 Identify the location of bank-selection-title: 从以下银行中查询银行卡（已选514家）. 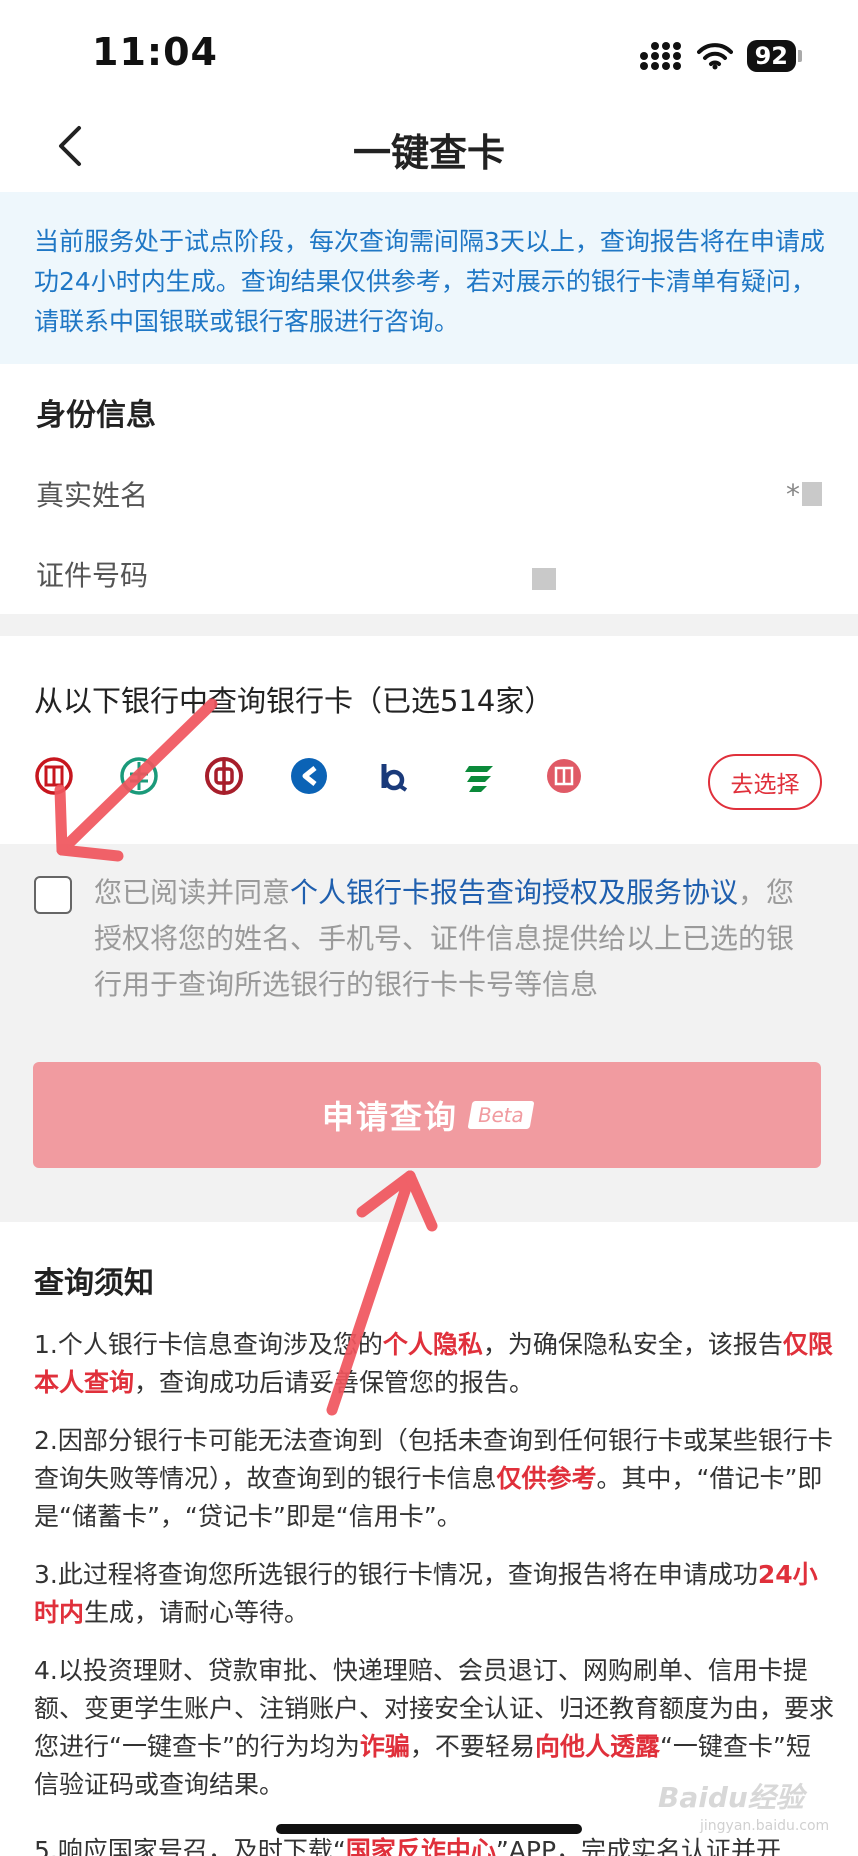
(294, 701).